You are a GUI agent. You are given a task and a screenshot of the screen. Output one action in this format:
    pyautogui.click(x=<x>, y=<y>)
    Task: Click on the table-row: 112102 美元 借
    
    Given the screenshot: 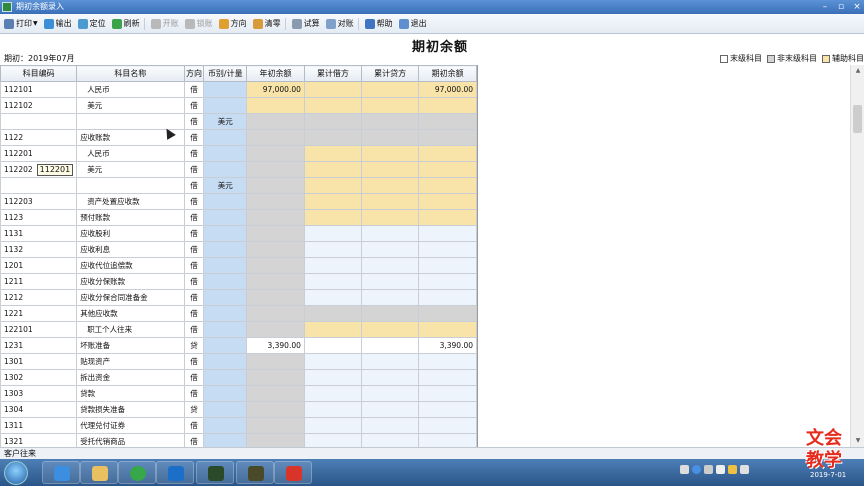 What is the action you would take?
    pyautogui.click(x=238, y=105)
    